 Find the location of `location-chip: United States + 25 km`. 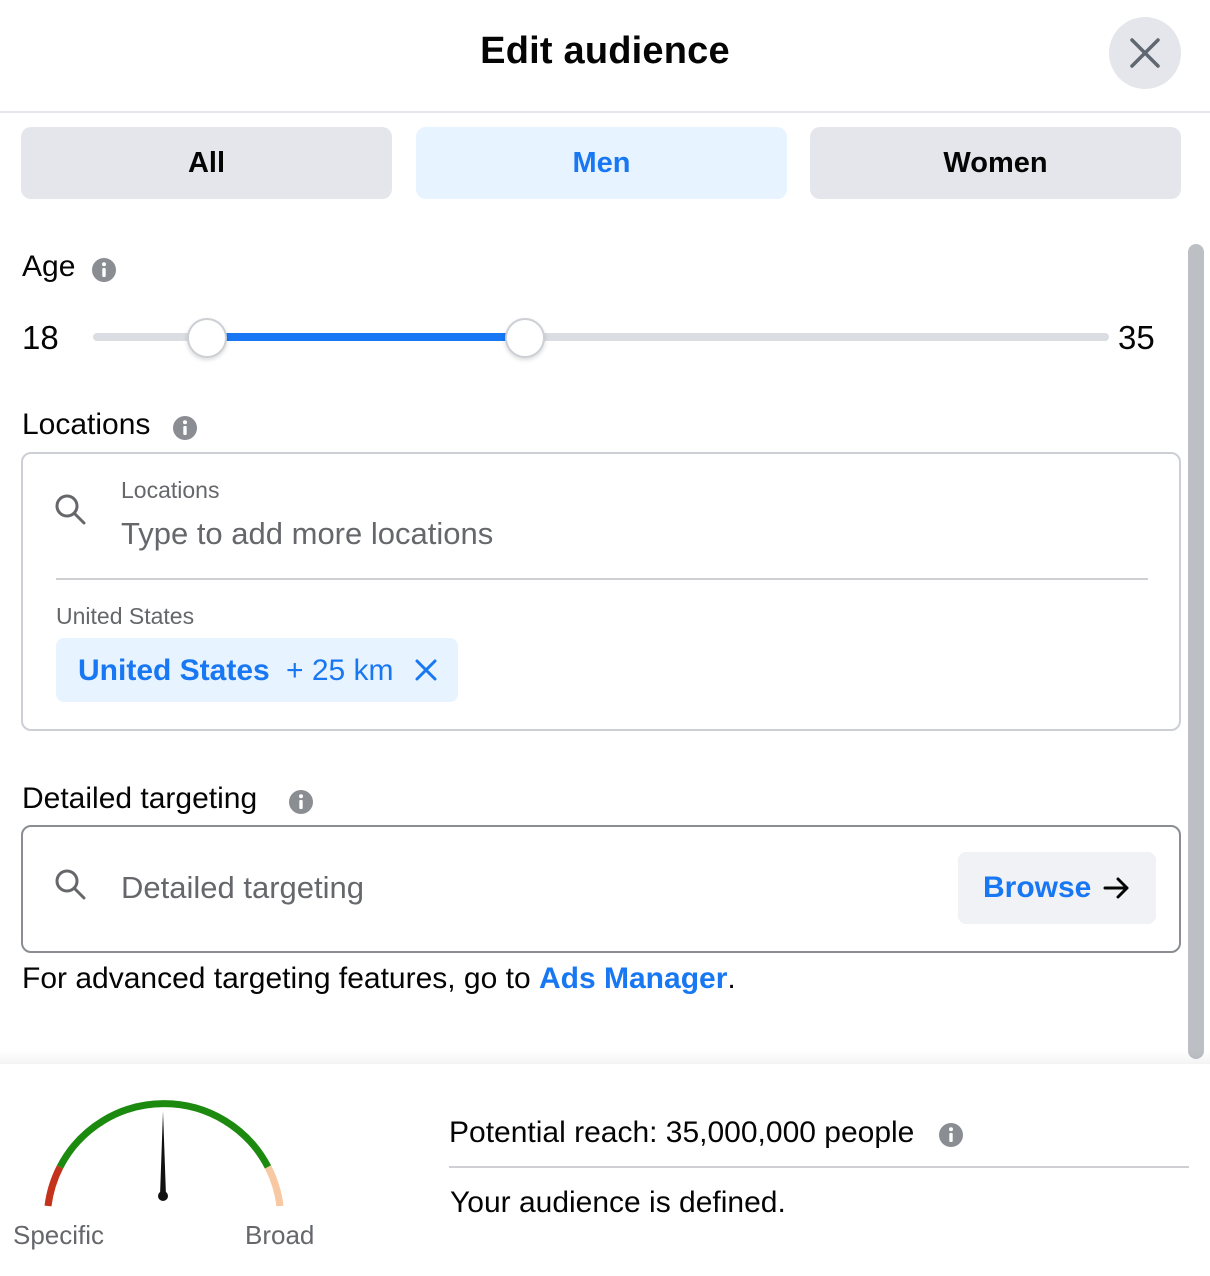

location-chip: United States + 25 km is located at coordinates (257, 670).